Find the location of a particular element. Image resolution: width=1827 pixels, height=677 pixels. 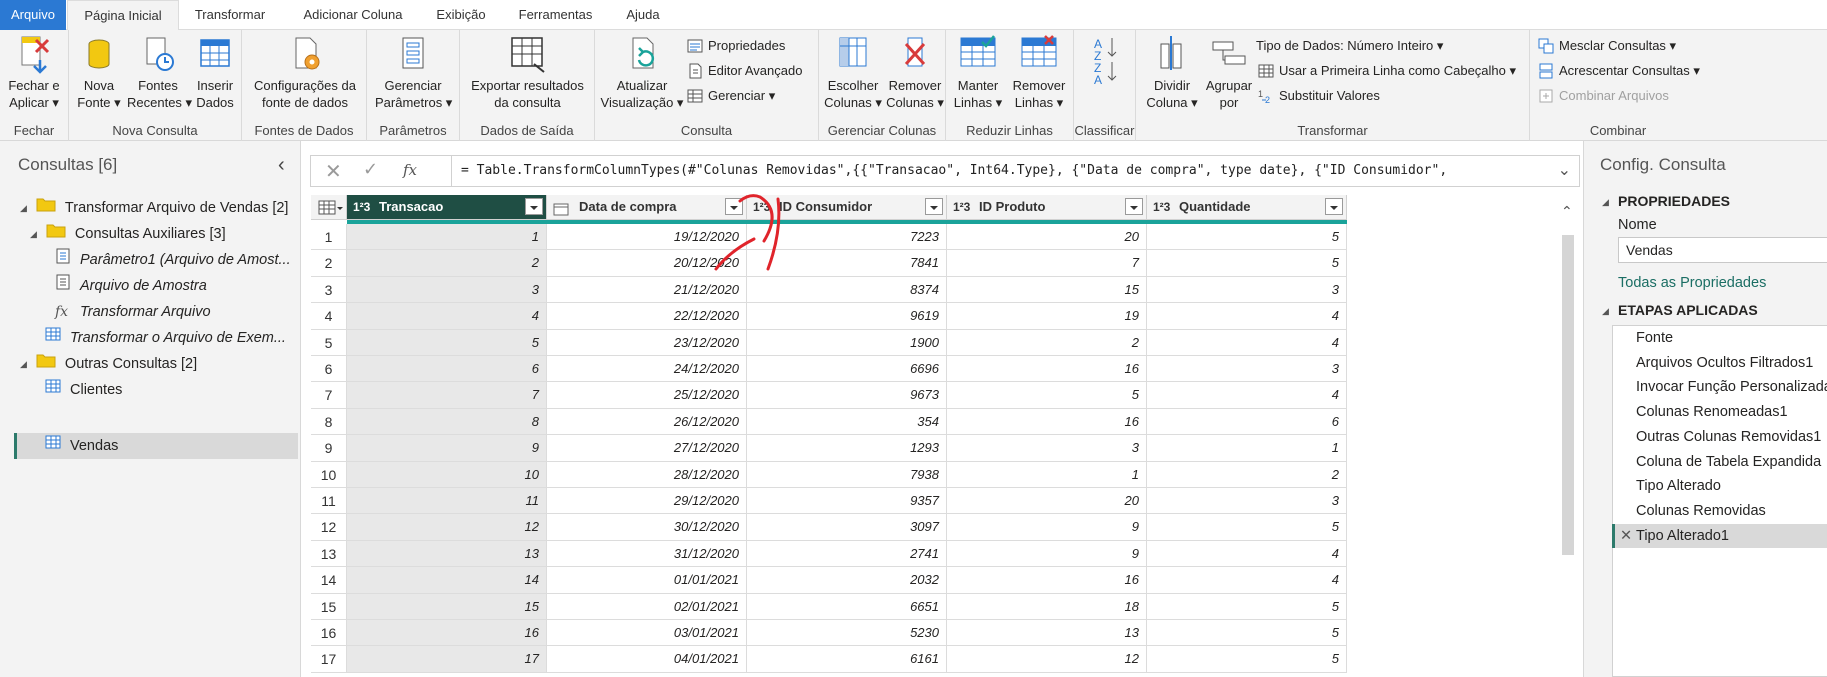

merge-queries-button: Mesclar Consultas ▾ is located at coordinates (1607, 46).